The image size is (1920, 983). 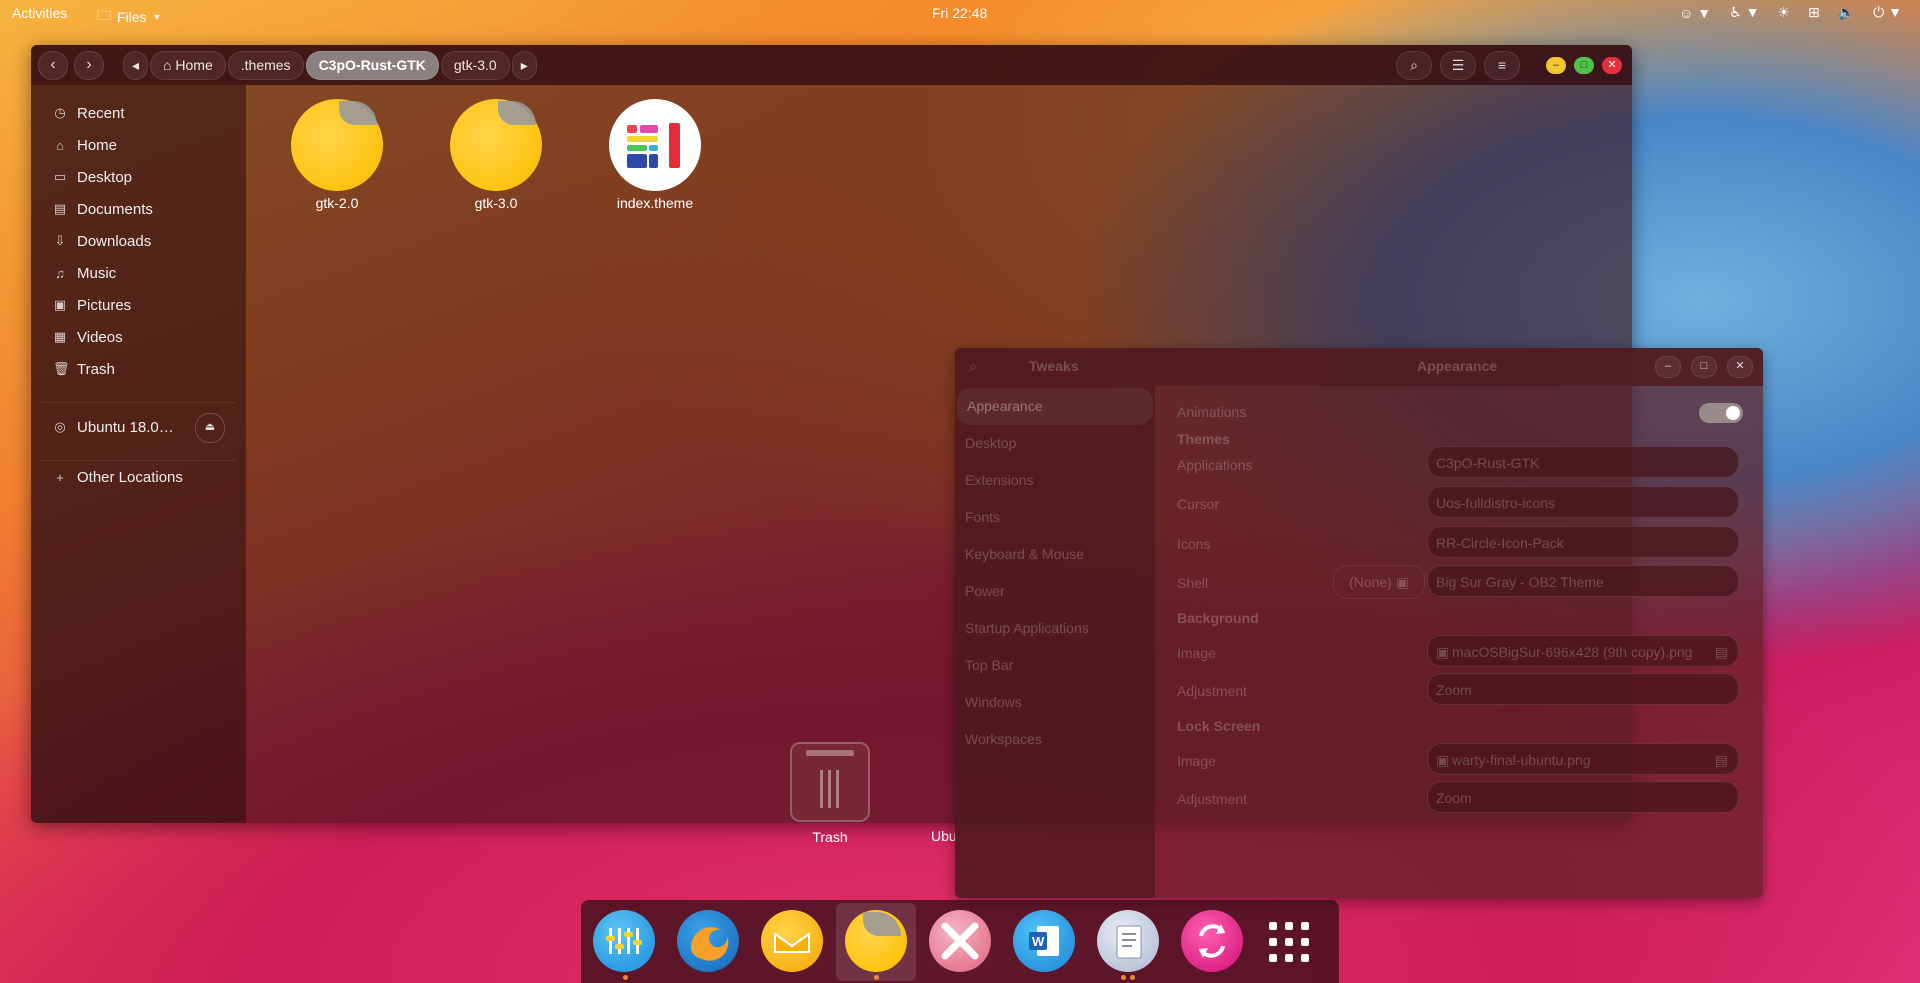 I want to click on close-button: ✕, so click(x=1612, y=65).